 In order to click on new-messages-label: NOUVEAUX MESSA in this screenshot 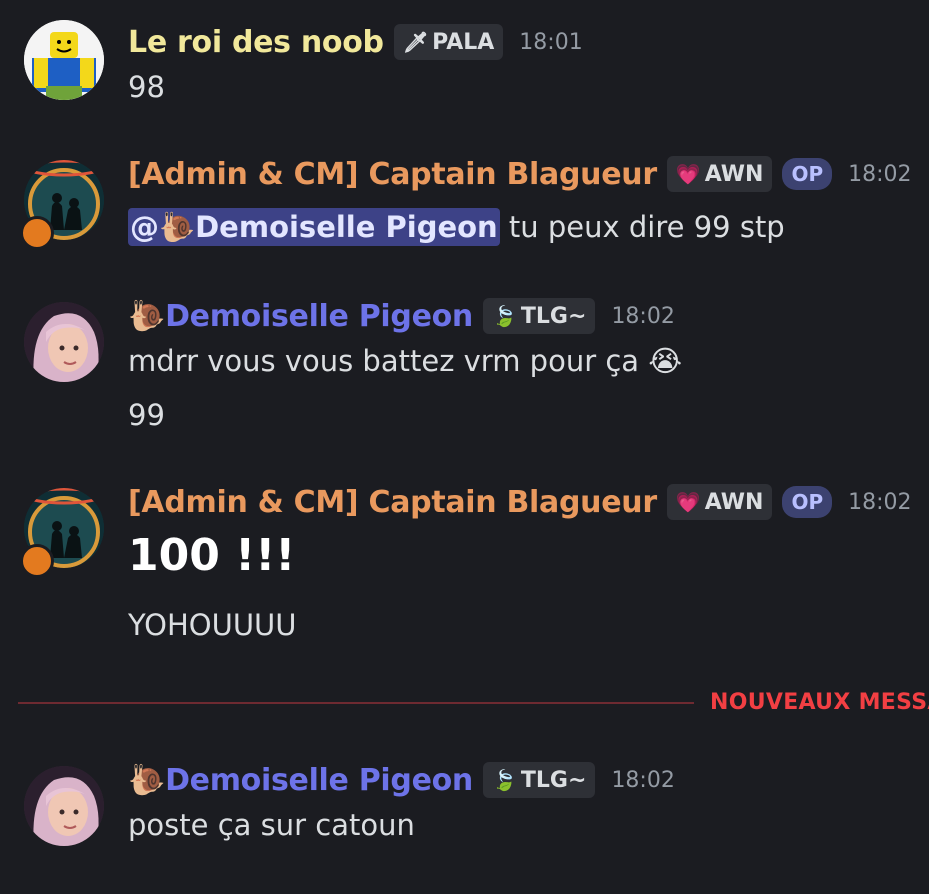, I will do `click(819, 702)`.